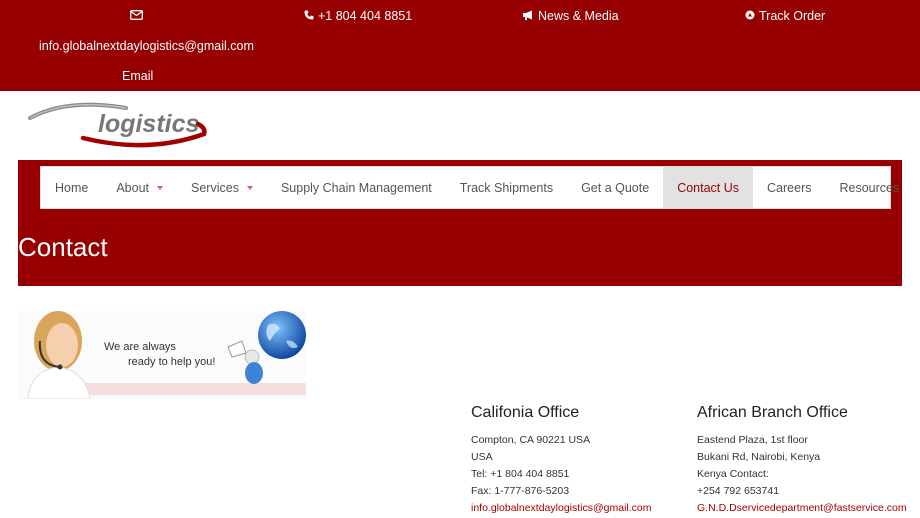  Describe the element at coordinates (772, 412) in the screenshot. I see `office-title: African Branch Office` at that location.